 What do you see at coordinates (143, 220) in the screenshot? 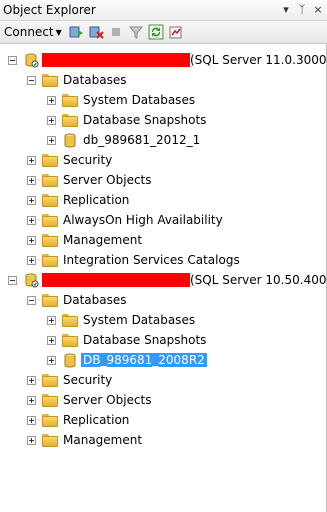
I see `alwayson-label: AlwaysOn High Availability` at bounding box center [143, 220].